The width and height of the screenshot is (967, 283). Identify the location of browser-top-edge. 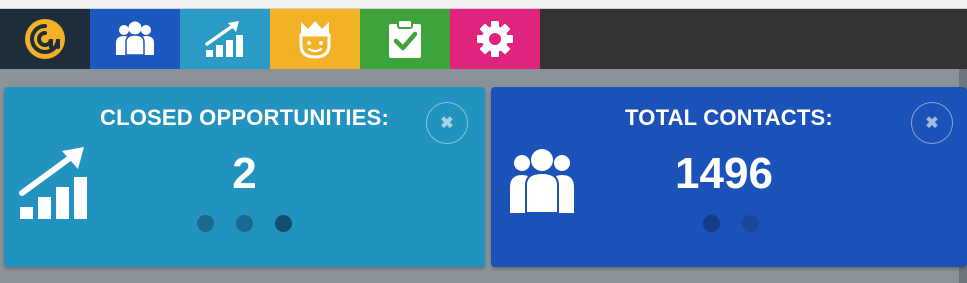
(483, 4).